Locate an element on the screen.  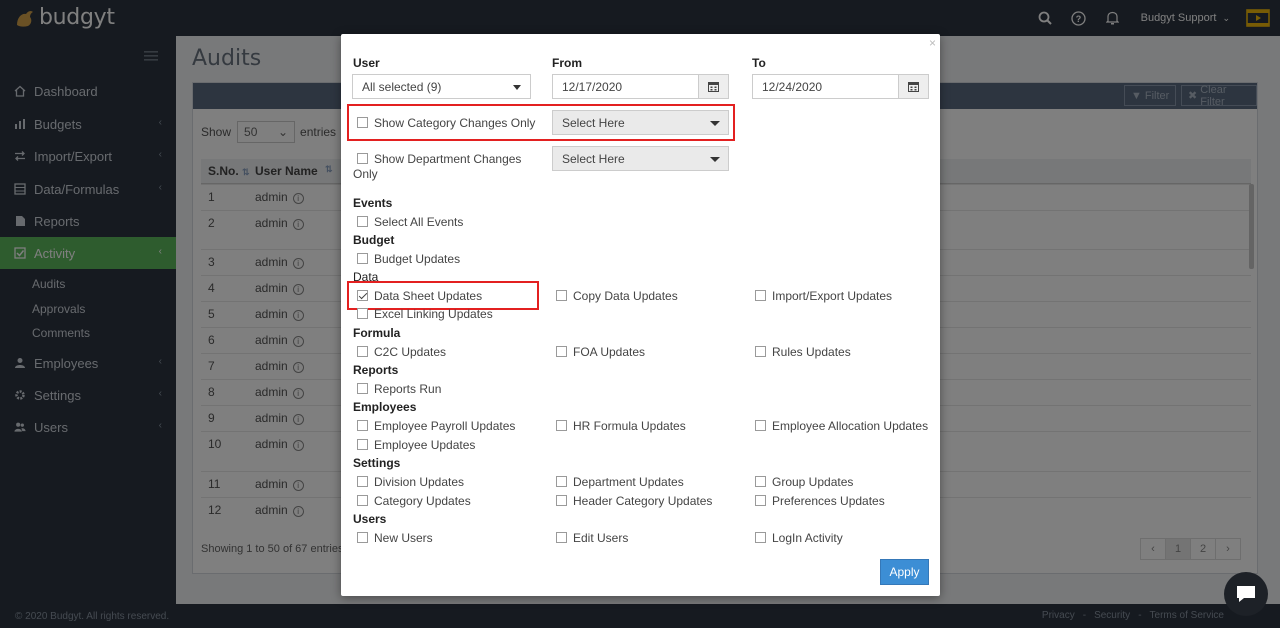
new-users-checkbox: New Users is located at coordinates (395, 538).